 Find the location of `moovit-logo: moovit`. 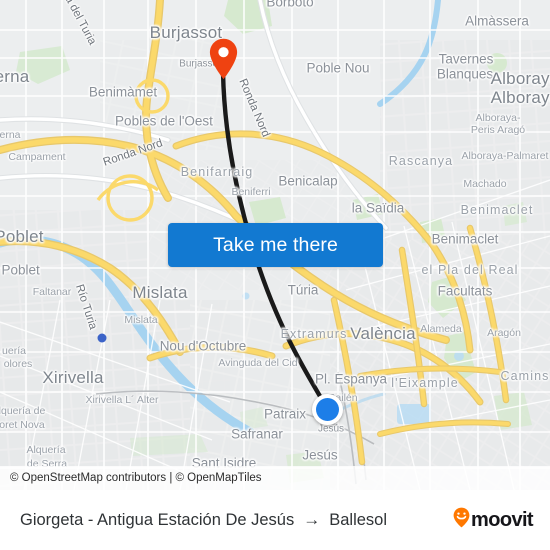

moovit-logo: moovit is located at coordinates (501, 520).